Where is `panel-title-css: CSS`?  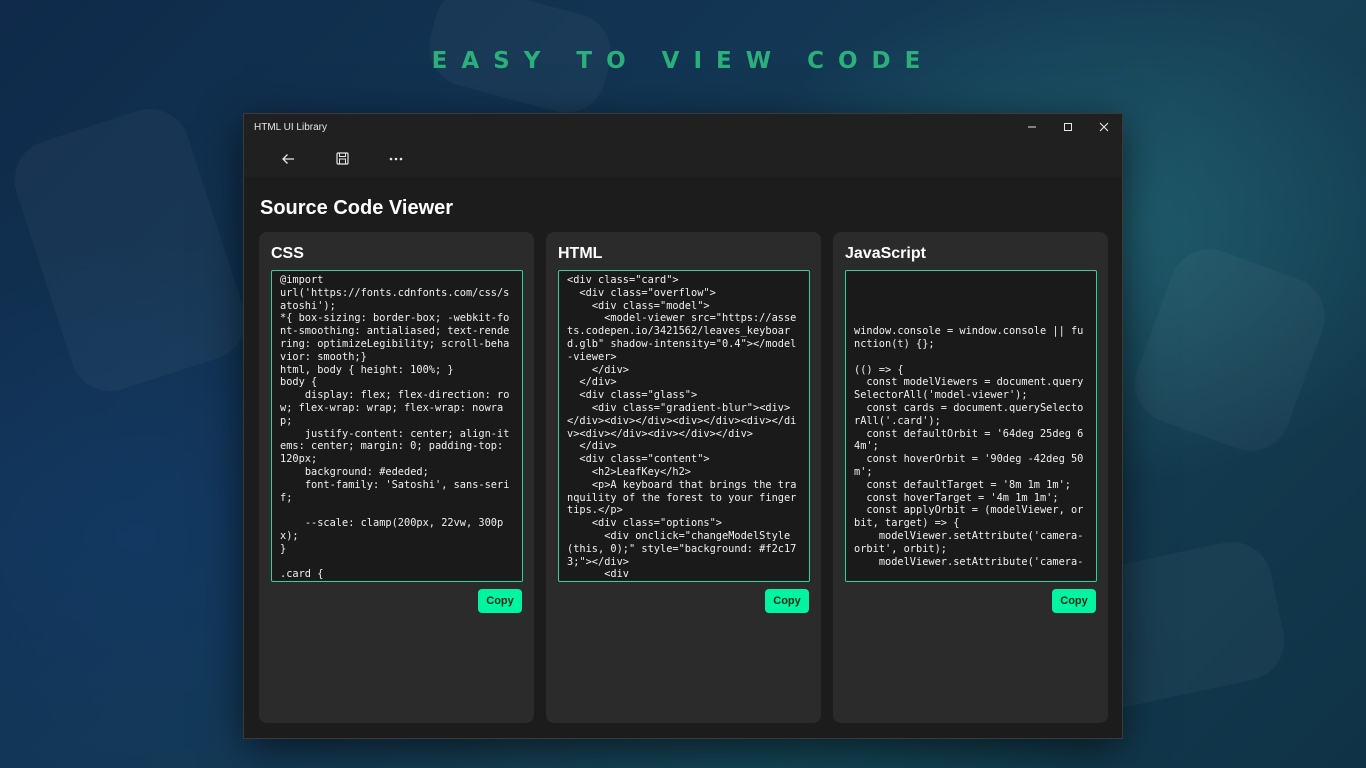 panel-title-css: CSS is located at coordinates (287, 253).